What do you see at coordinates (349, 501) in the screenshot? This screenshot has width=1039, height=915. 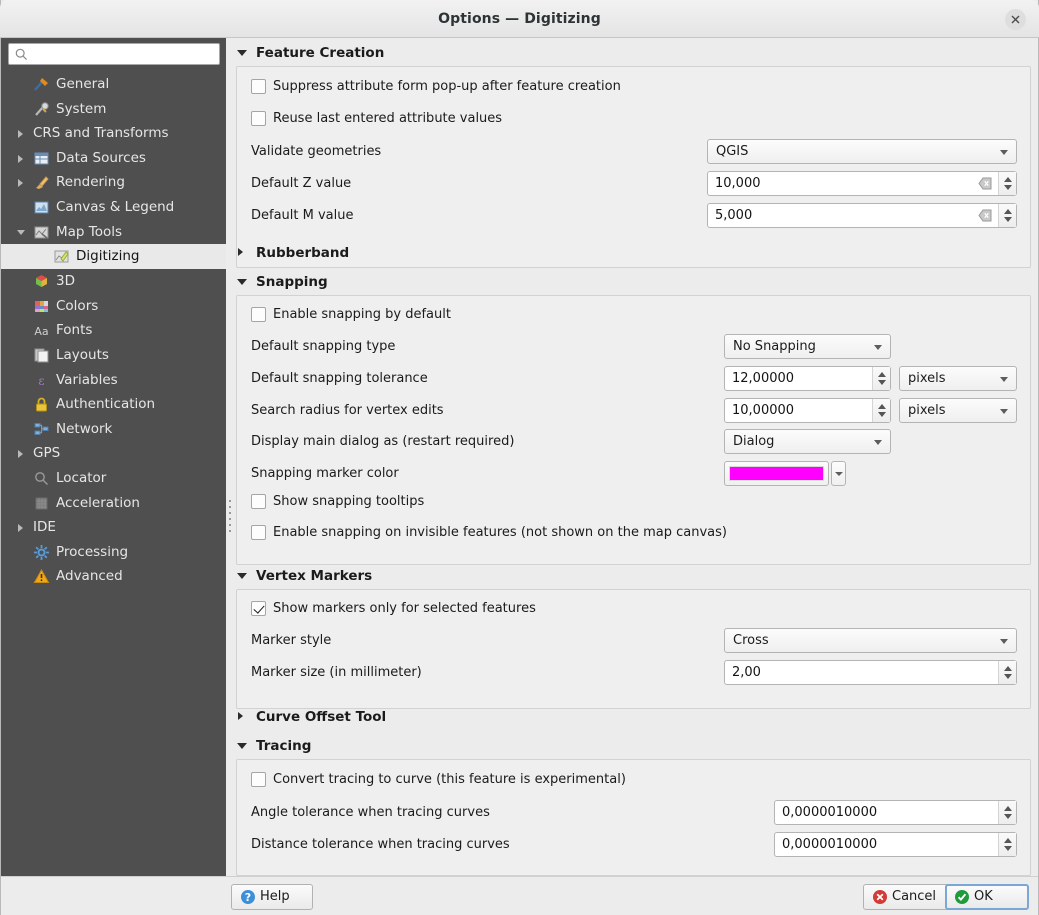 I see `checkbox-label: Show snapping tooltips` at bounding box center [349, 501].